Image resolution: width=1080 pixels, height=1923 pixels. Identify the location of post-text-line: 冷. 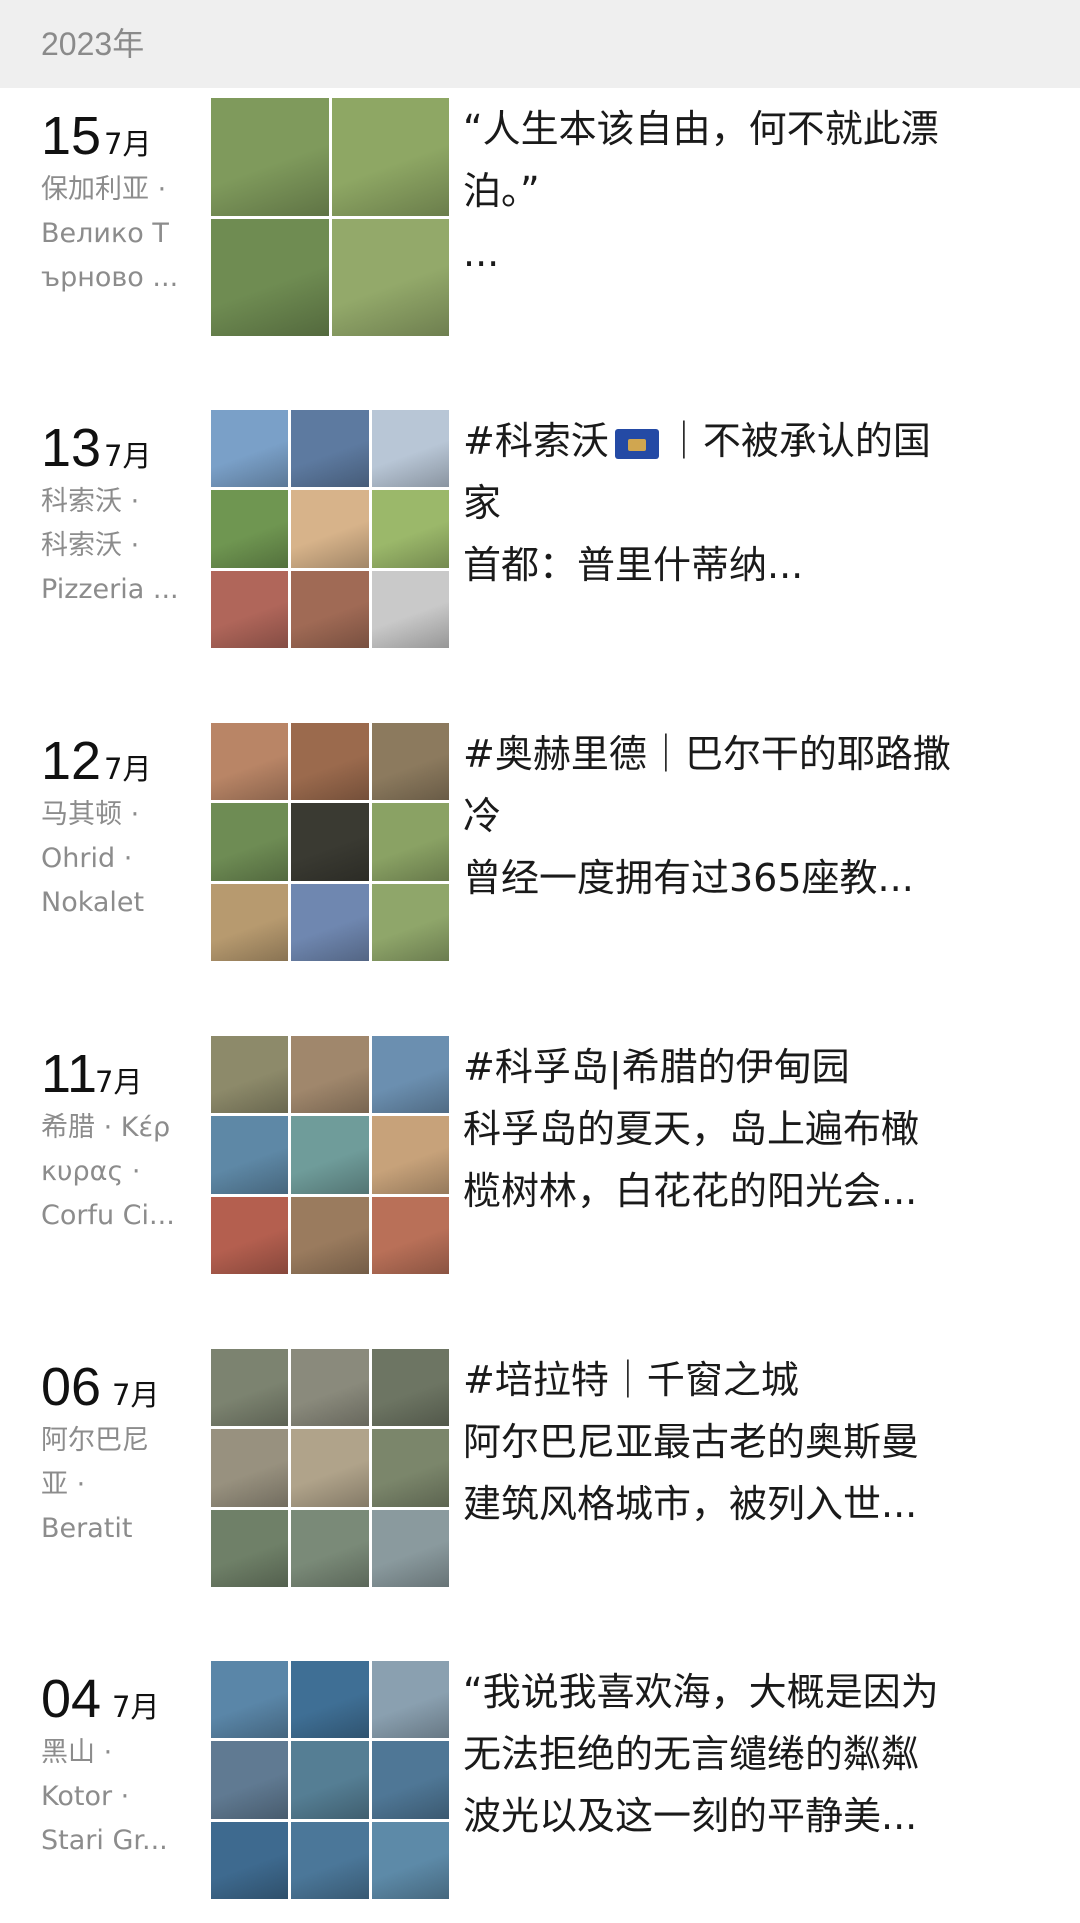
(482, 816).